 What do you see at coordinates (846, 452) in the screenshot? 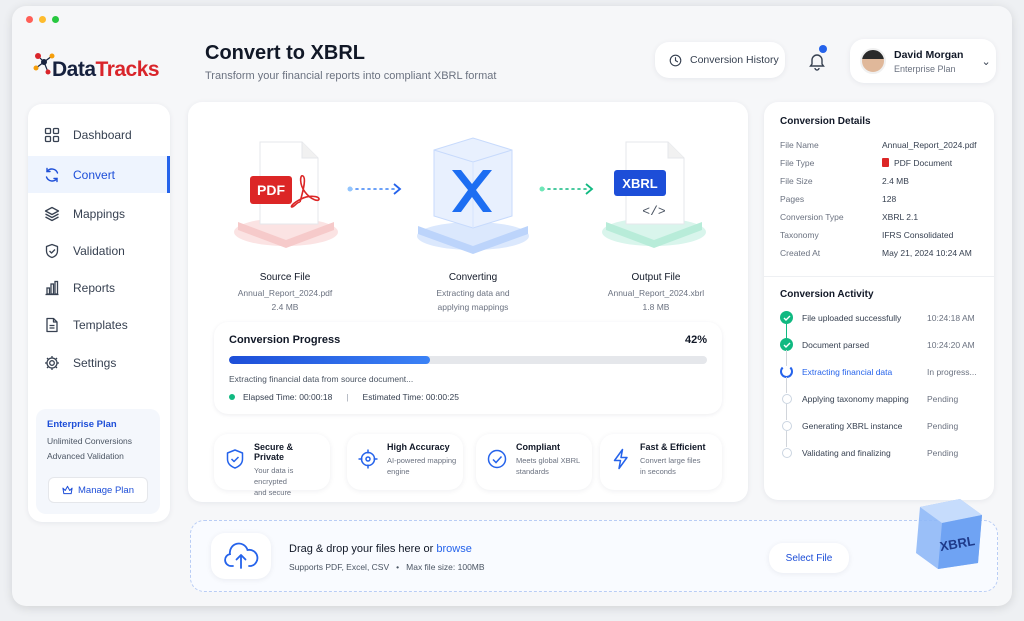
I see `activity-name: Validating and finalizing` at bounding box center [846, 452].